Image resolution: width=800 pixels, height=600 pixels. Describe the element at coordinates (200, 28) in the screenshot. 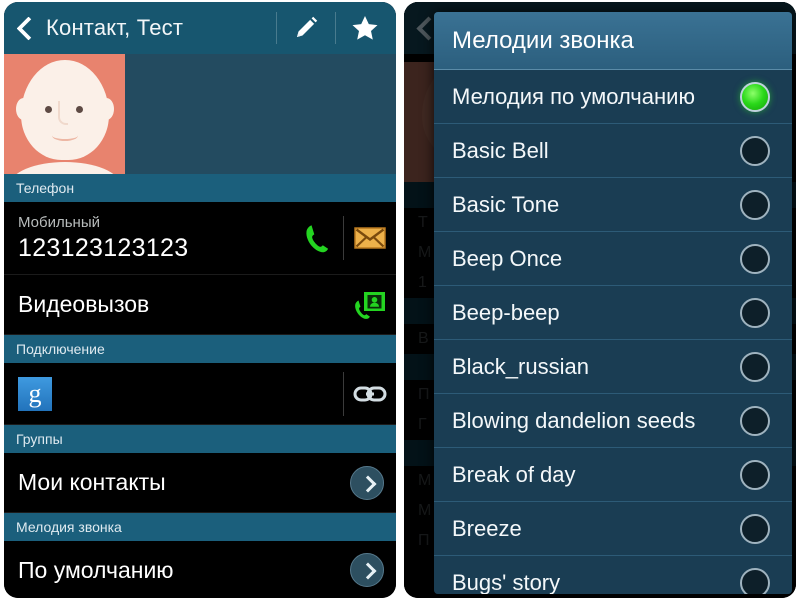

I see `contact-header-bar: Контакт, Тест` at that location.